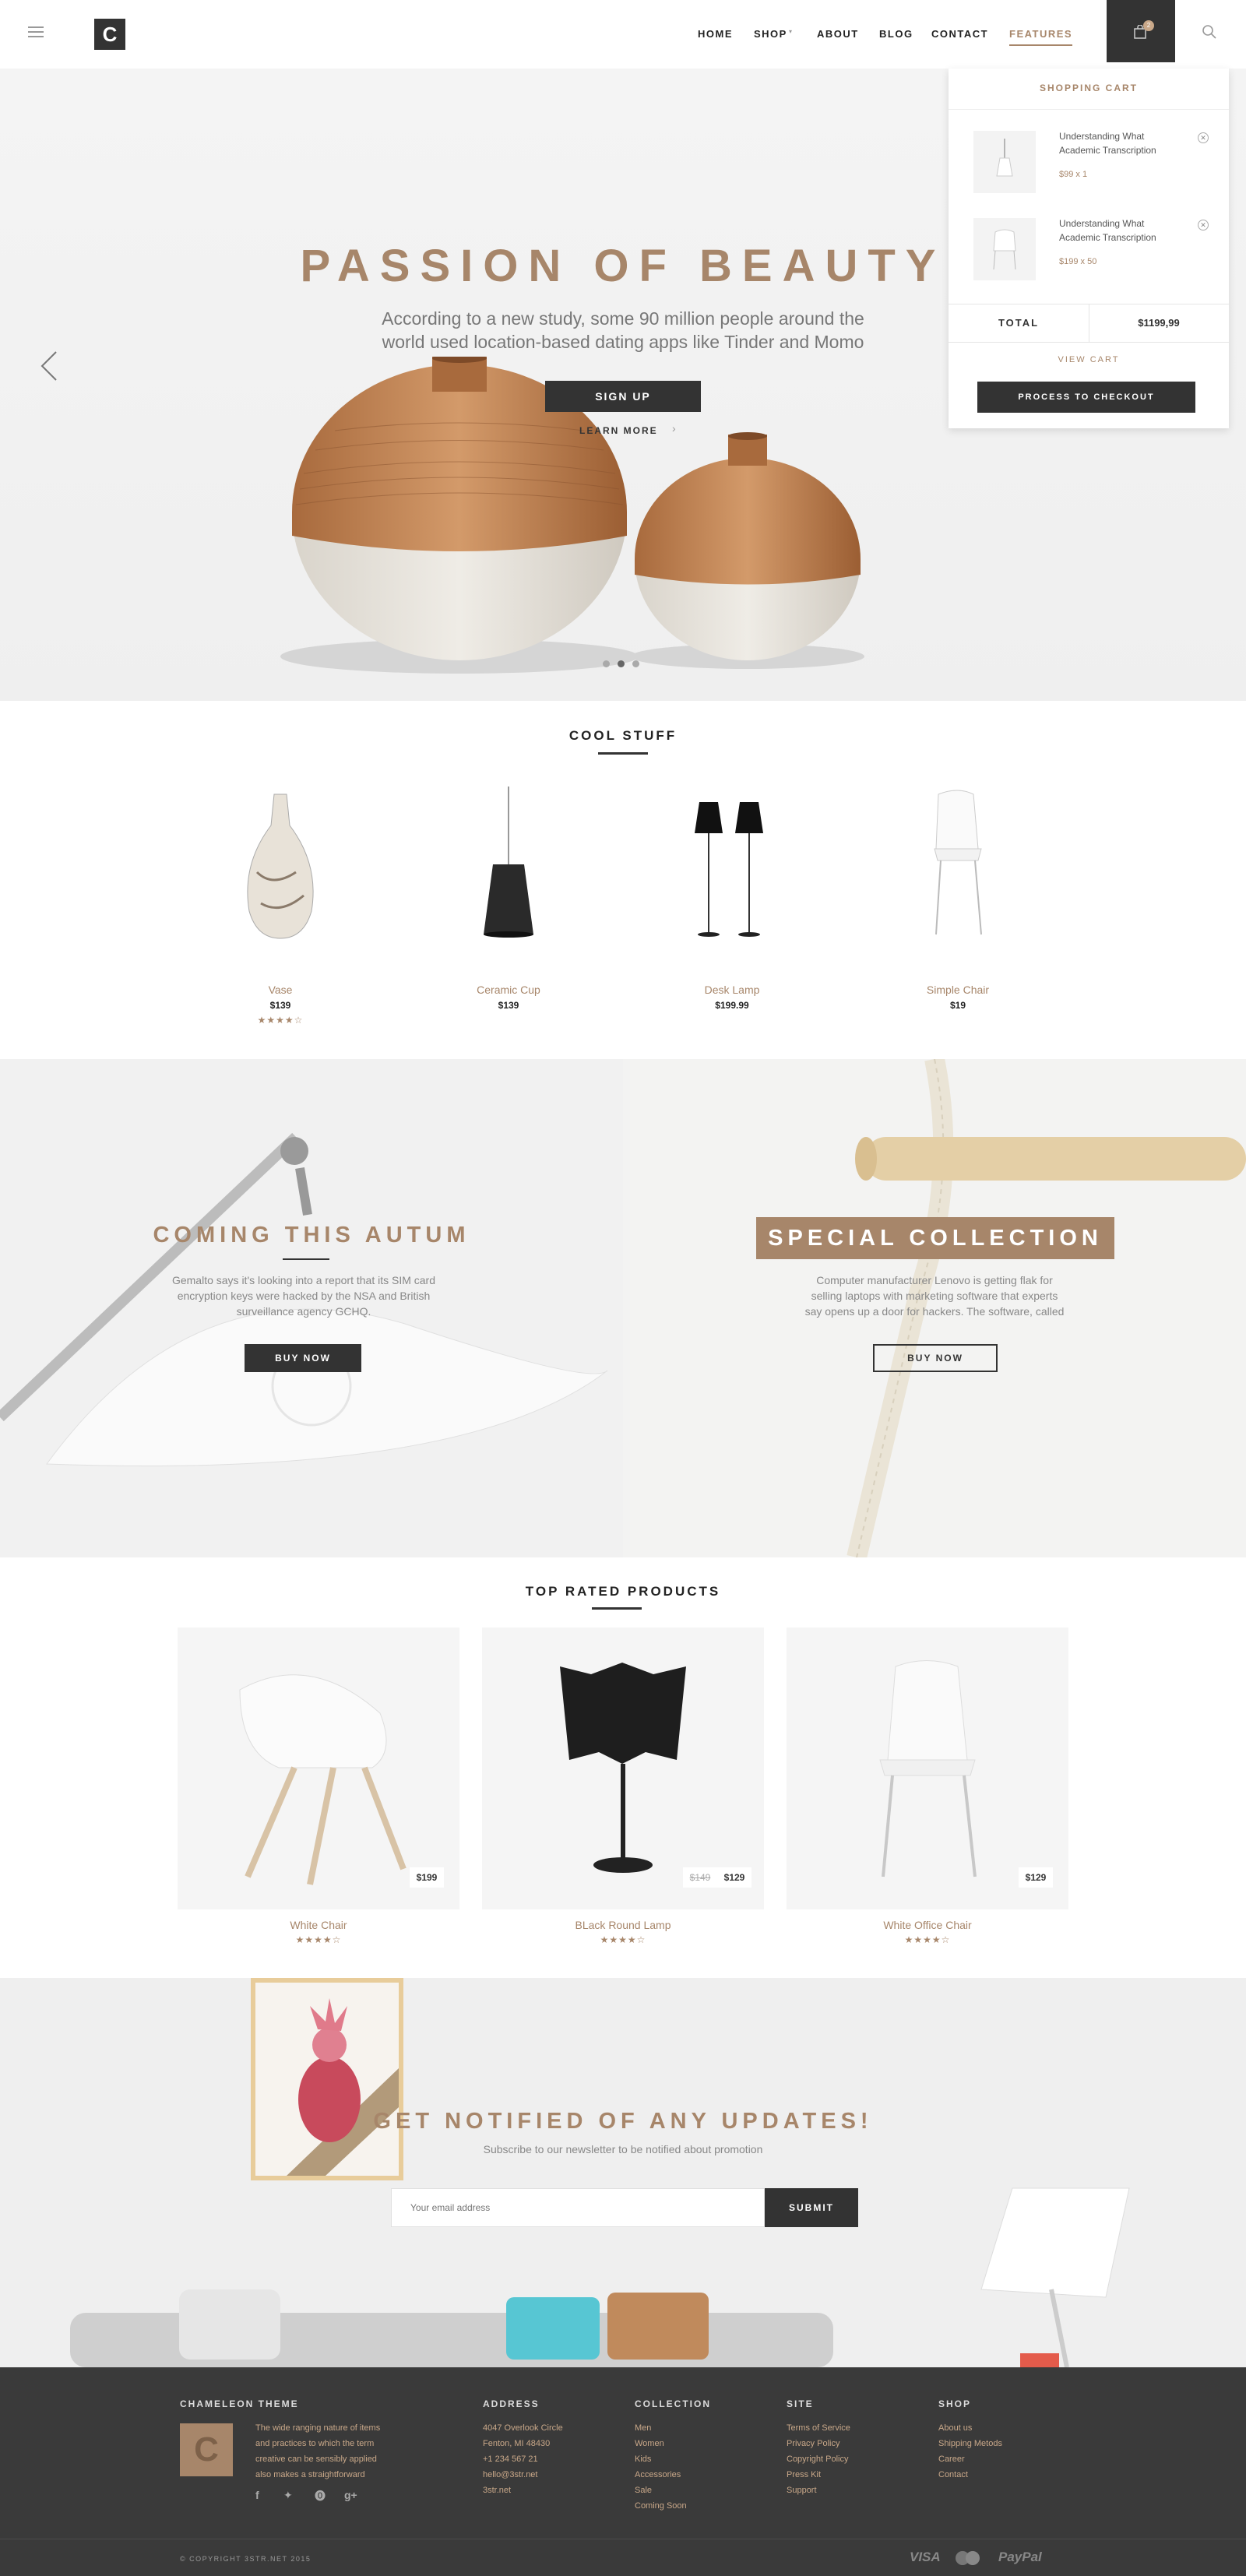  What do you see at coordinates (661, 2490) in the screenshot?
I see `footer-link: Sale` at bounding box center [661, 2490].